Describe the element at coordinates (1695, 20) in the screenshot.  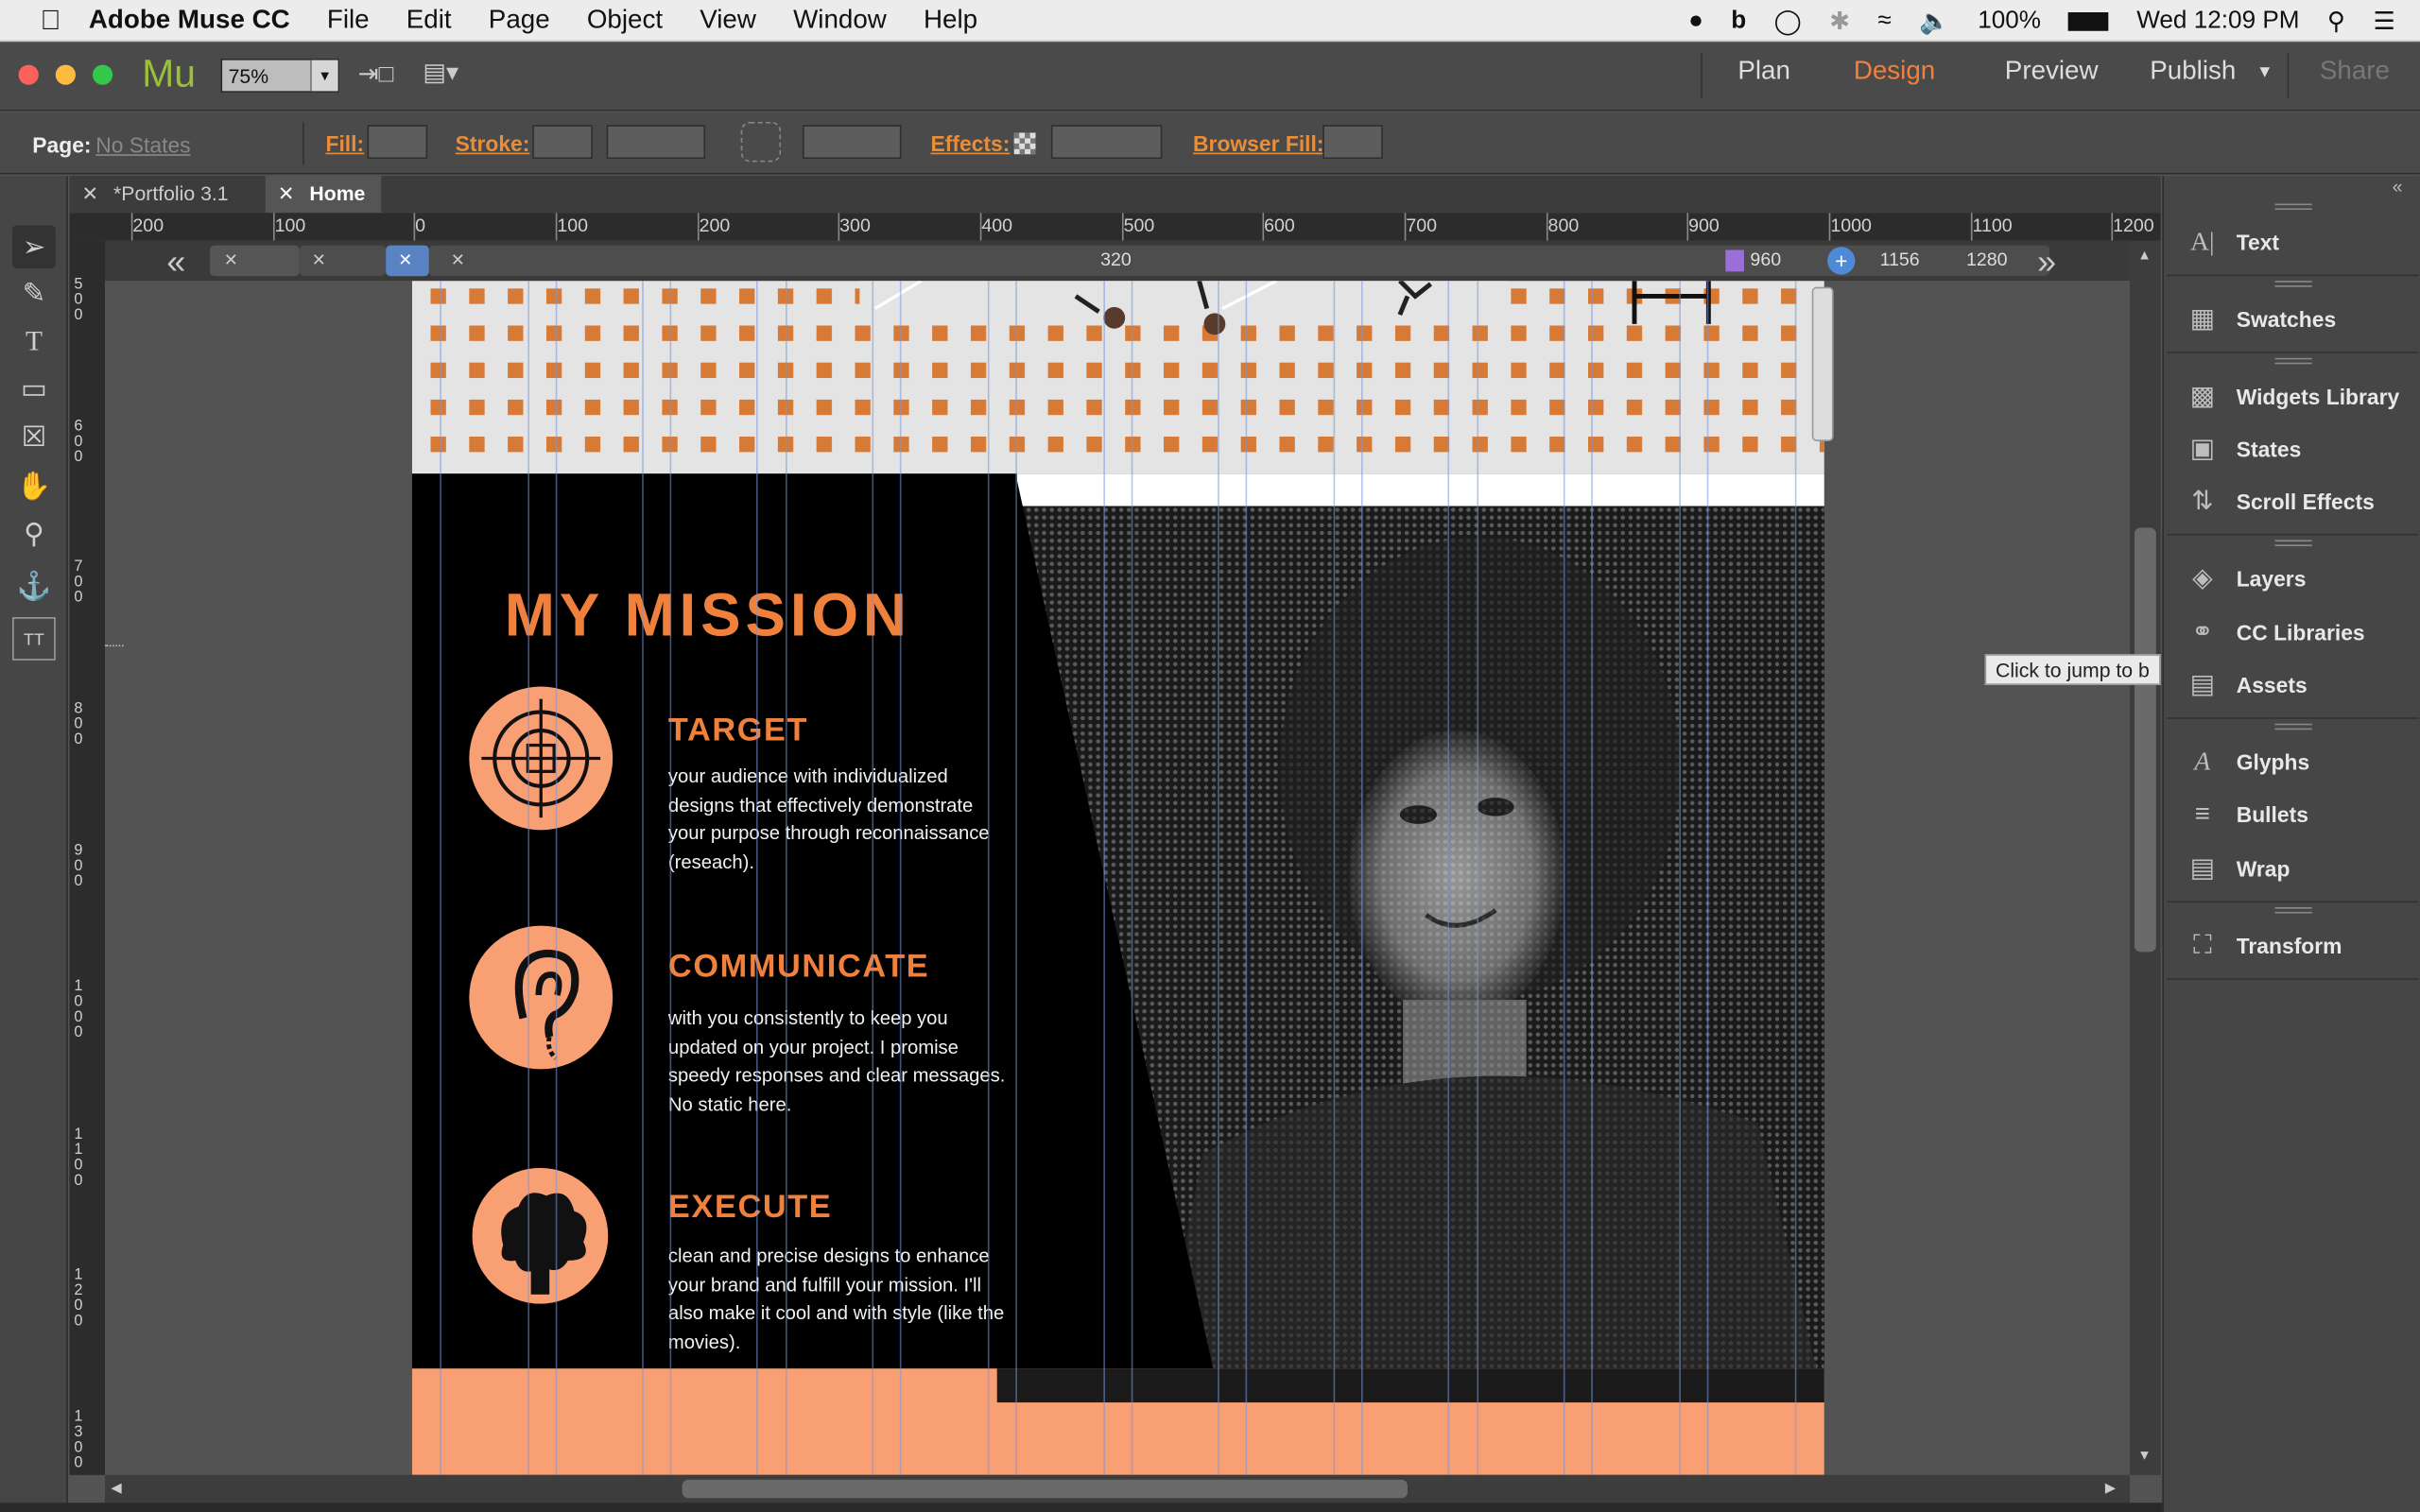
I see `creative-cloud-icon: ●` at that location.